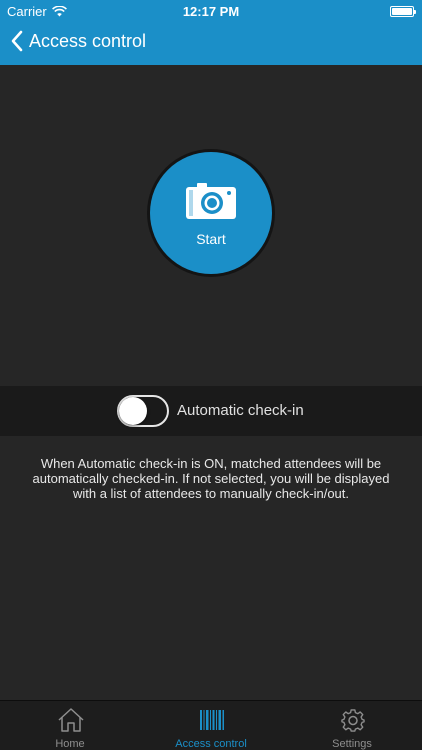 The width and height of the screenshot is (422, 750). What do you see at coordinates (133, 411) in the screenshot?
I see `toggle-knob` at bounding box center [133, 411].